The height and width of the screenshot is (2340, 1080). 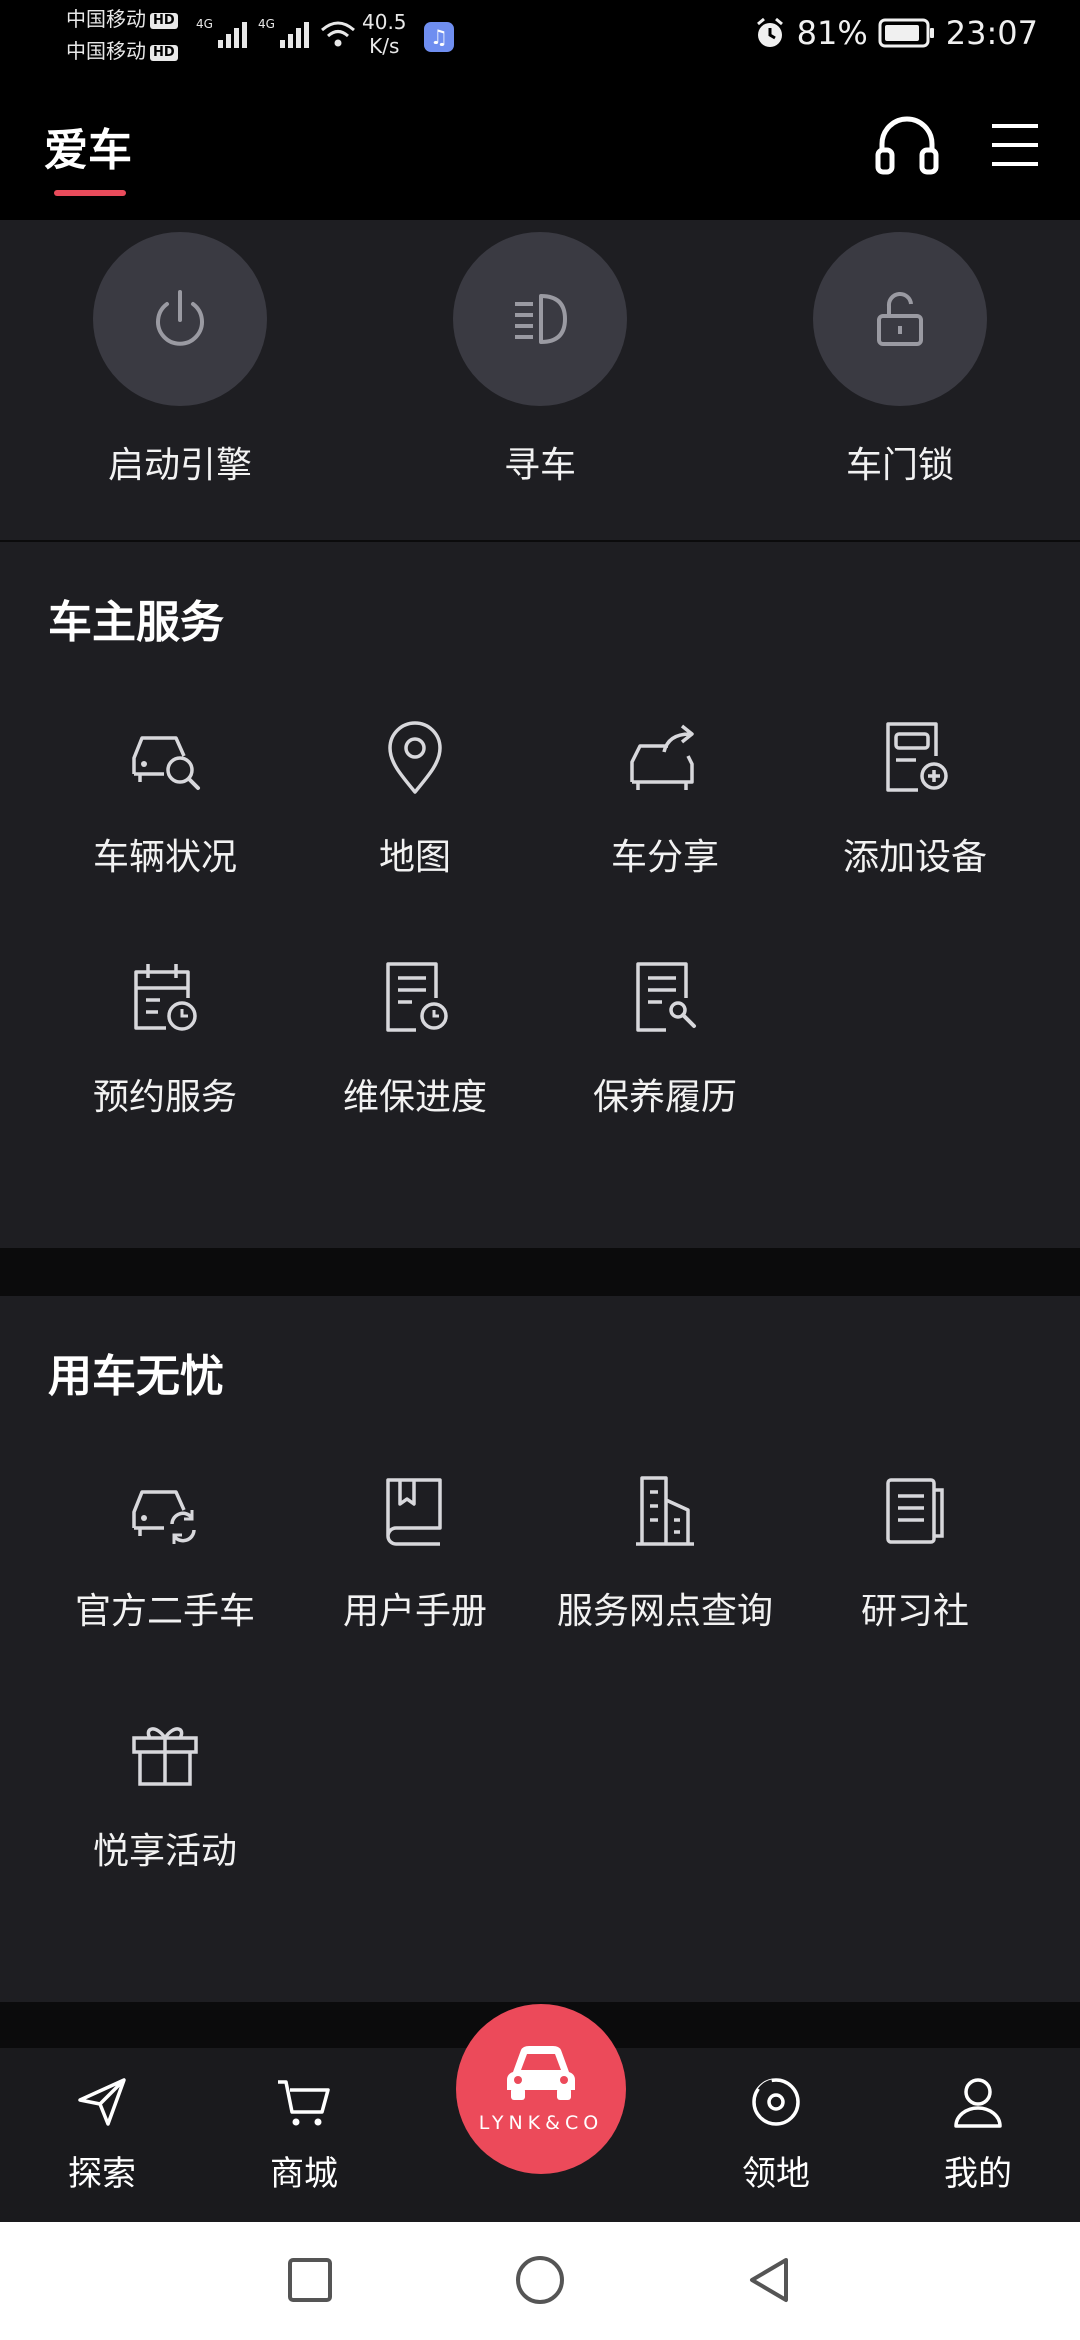 What do you see at coordinates (164, 1611) in the screenshot?
I see `service-label: 官方二手车` at bounding box center [164, 1611].